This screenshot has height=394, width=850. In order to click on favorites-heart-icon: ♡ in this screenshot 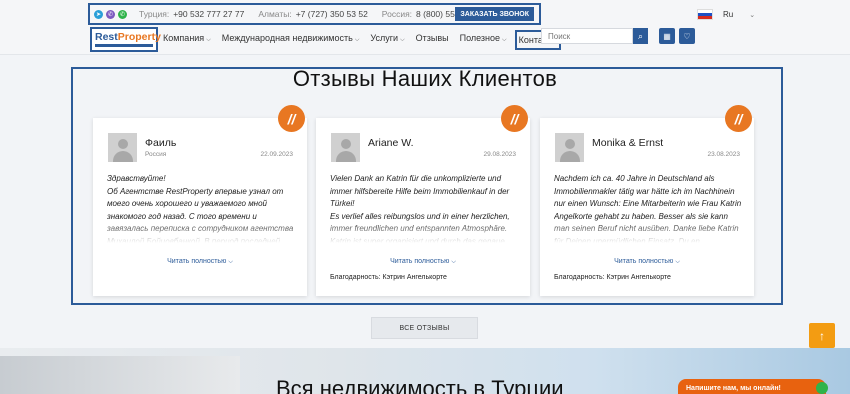, I will do `click(687, 36)`.